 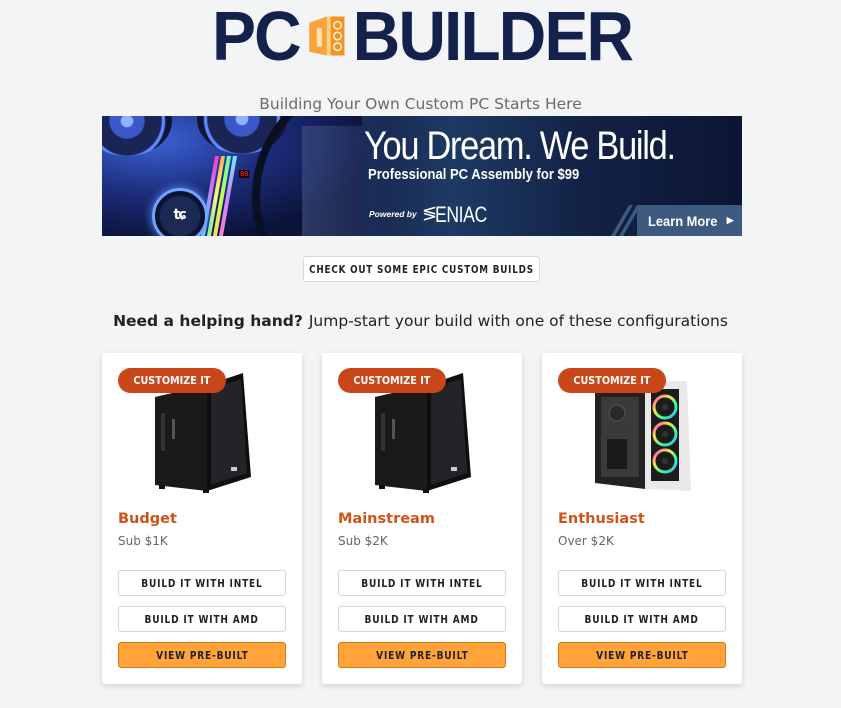 I want to click on thermaltake-logo-icon: ʨ, so click(x=180, y=215).